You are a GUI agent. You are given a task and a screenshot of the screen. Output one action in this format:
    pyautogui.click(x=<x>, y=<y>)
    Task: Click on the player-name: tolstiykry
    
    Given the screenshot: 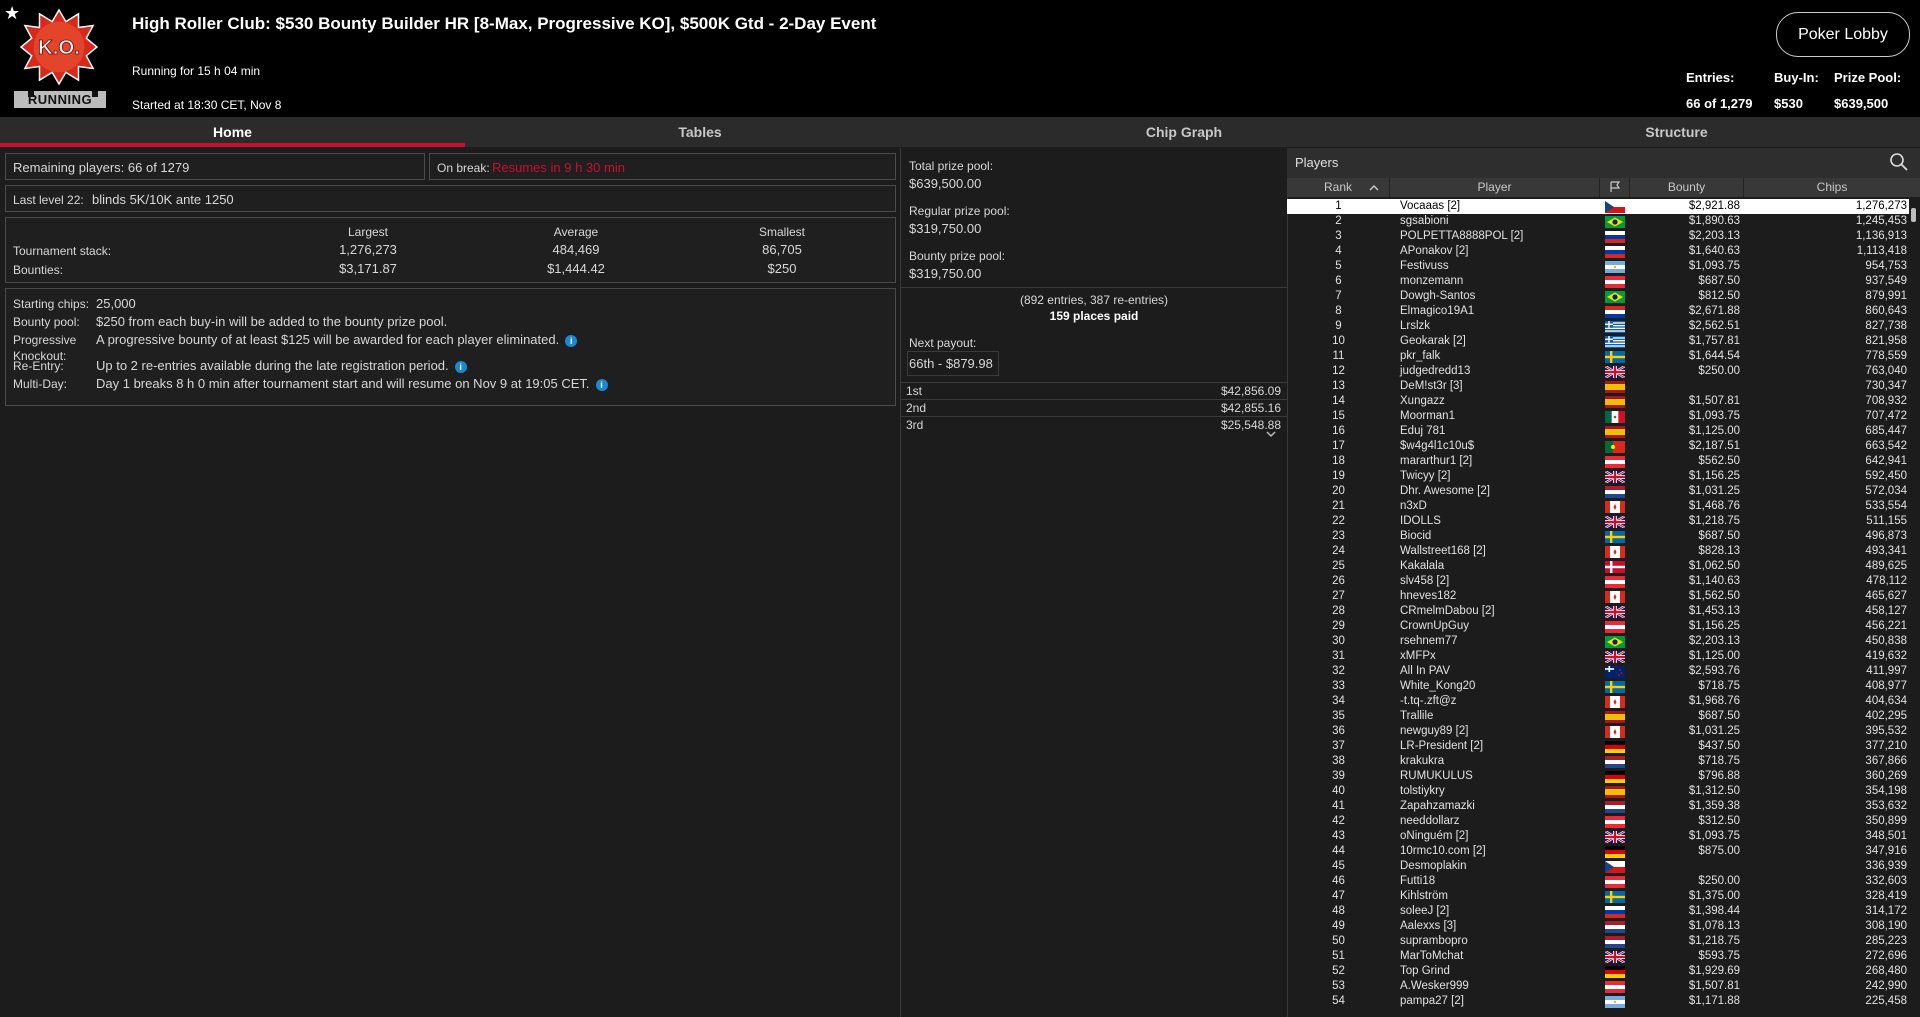 What is the action you would take?
    pyautogui.click(x=1422, y=791)
    